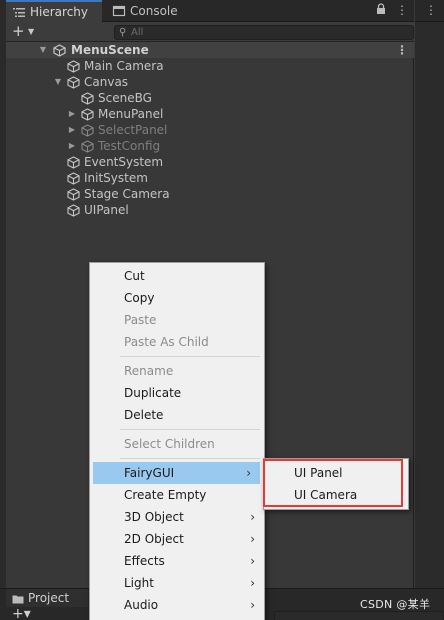 Image resolution: width=444 pixels, height=620 pixels. I want to click on tree-row: ▶ SelectPanel, so click(210, 130).